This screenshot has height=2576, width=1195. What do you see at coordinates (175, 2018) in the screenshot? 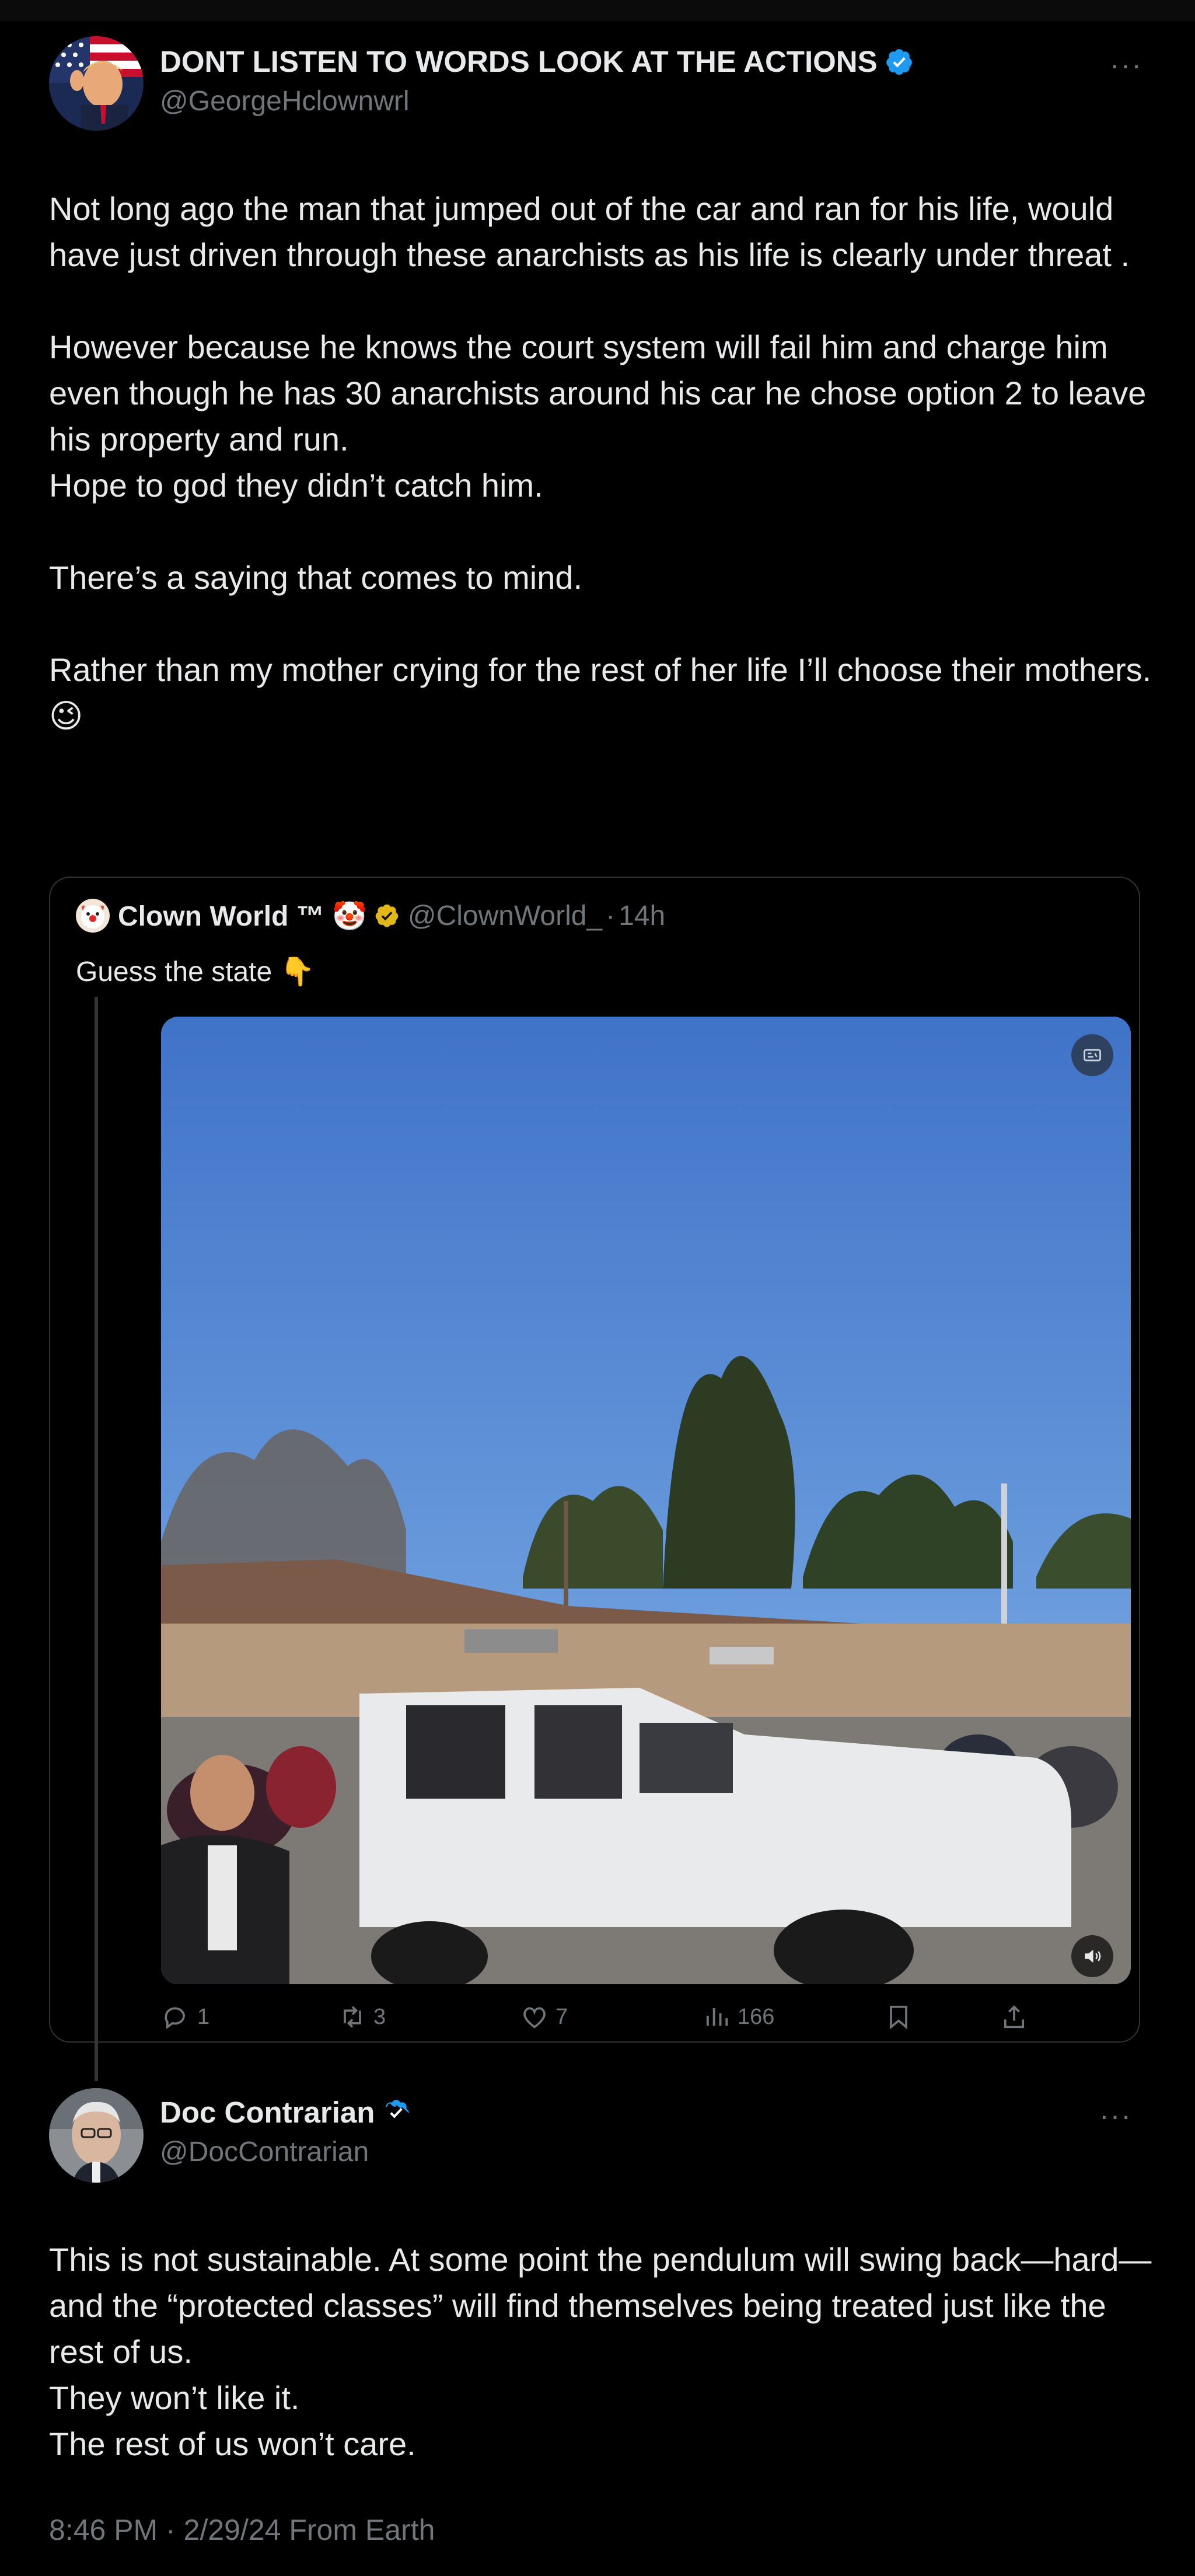
I see `reply-icon` at bounding box center [175, 2018].